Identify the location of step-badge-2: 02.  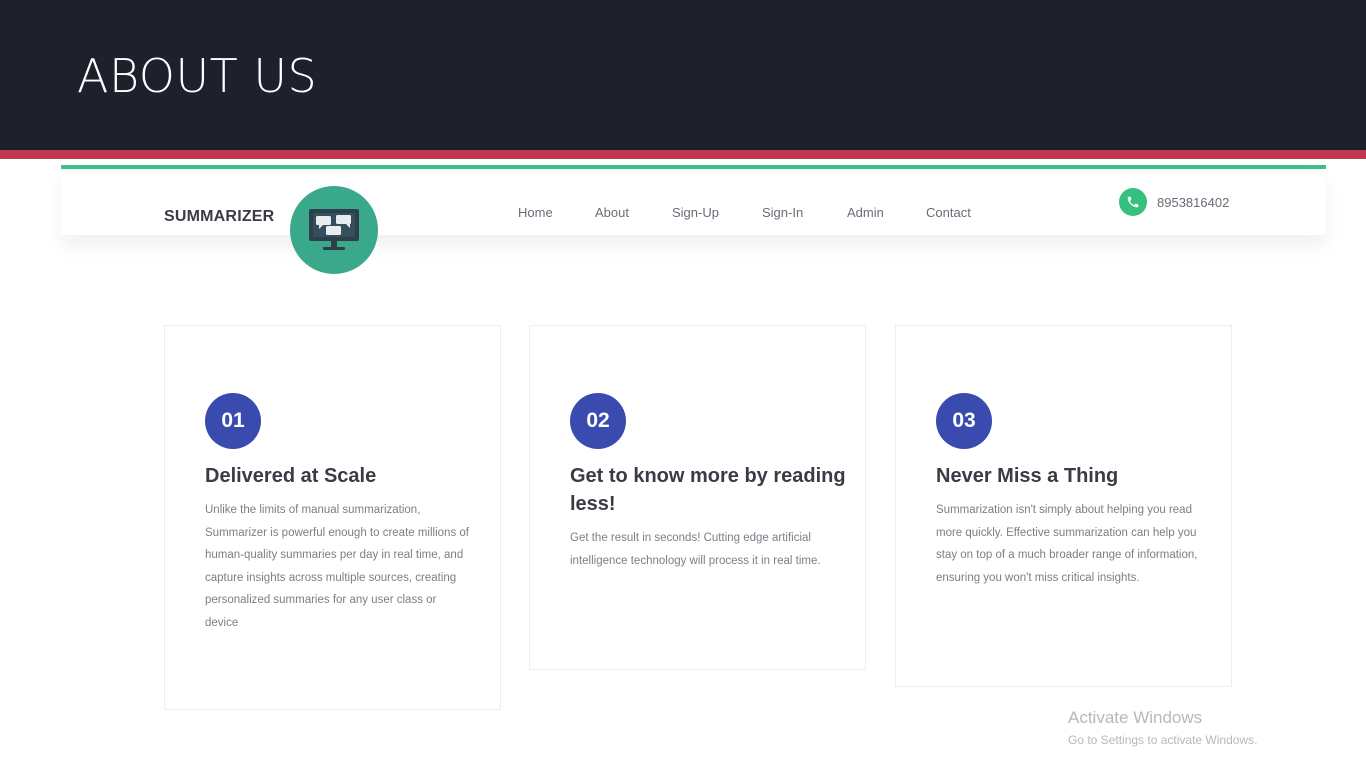
(598, 421).